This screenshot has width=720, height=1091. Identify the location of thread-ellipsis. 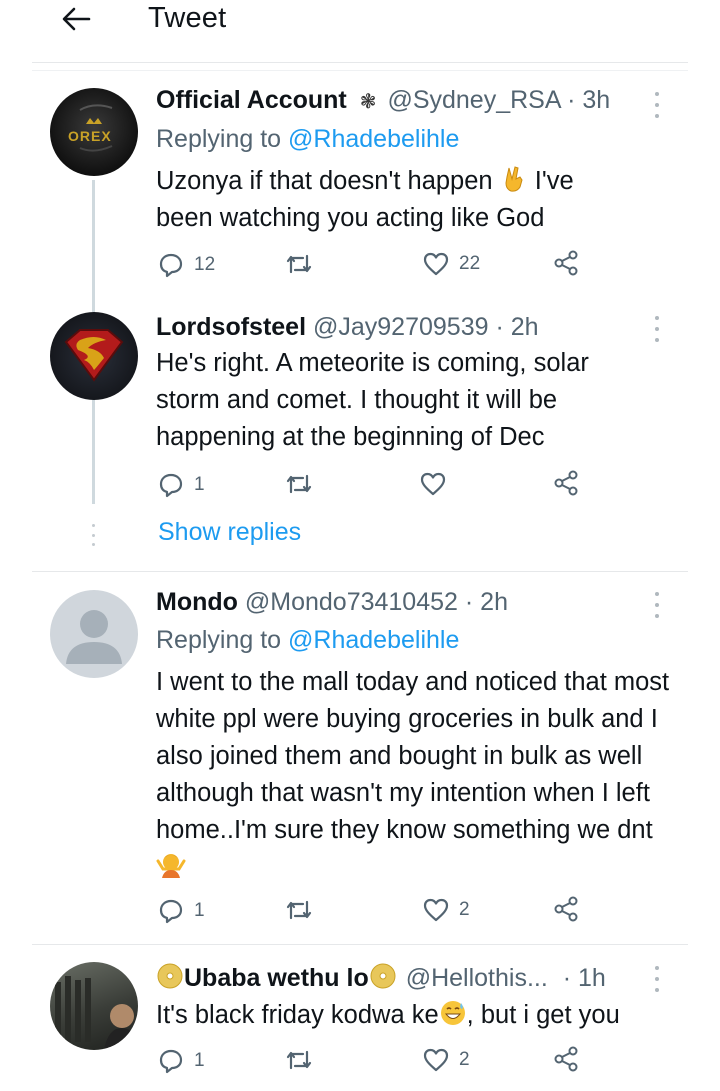
(94, 535).